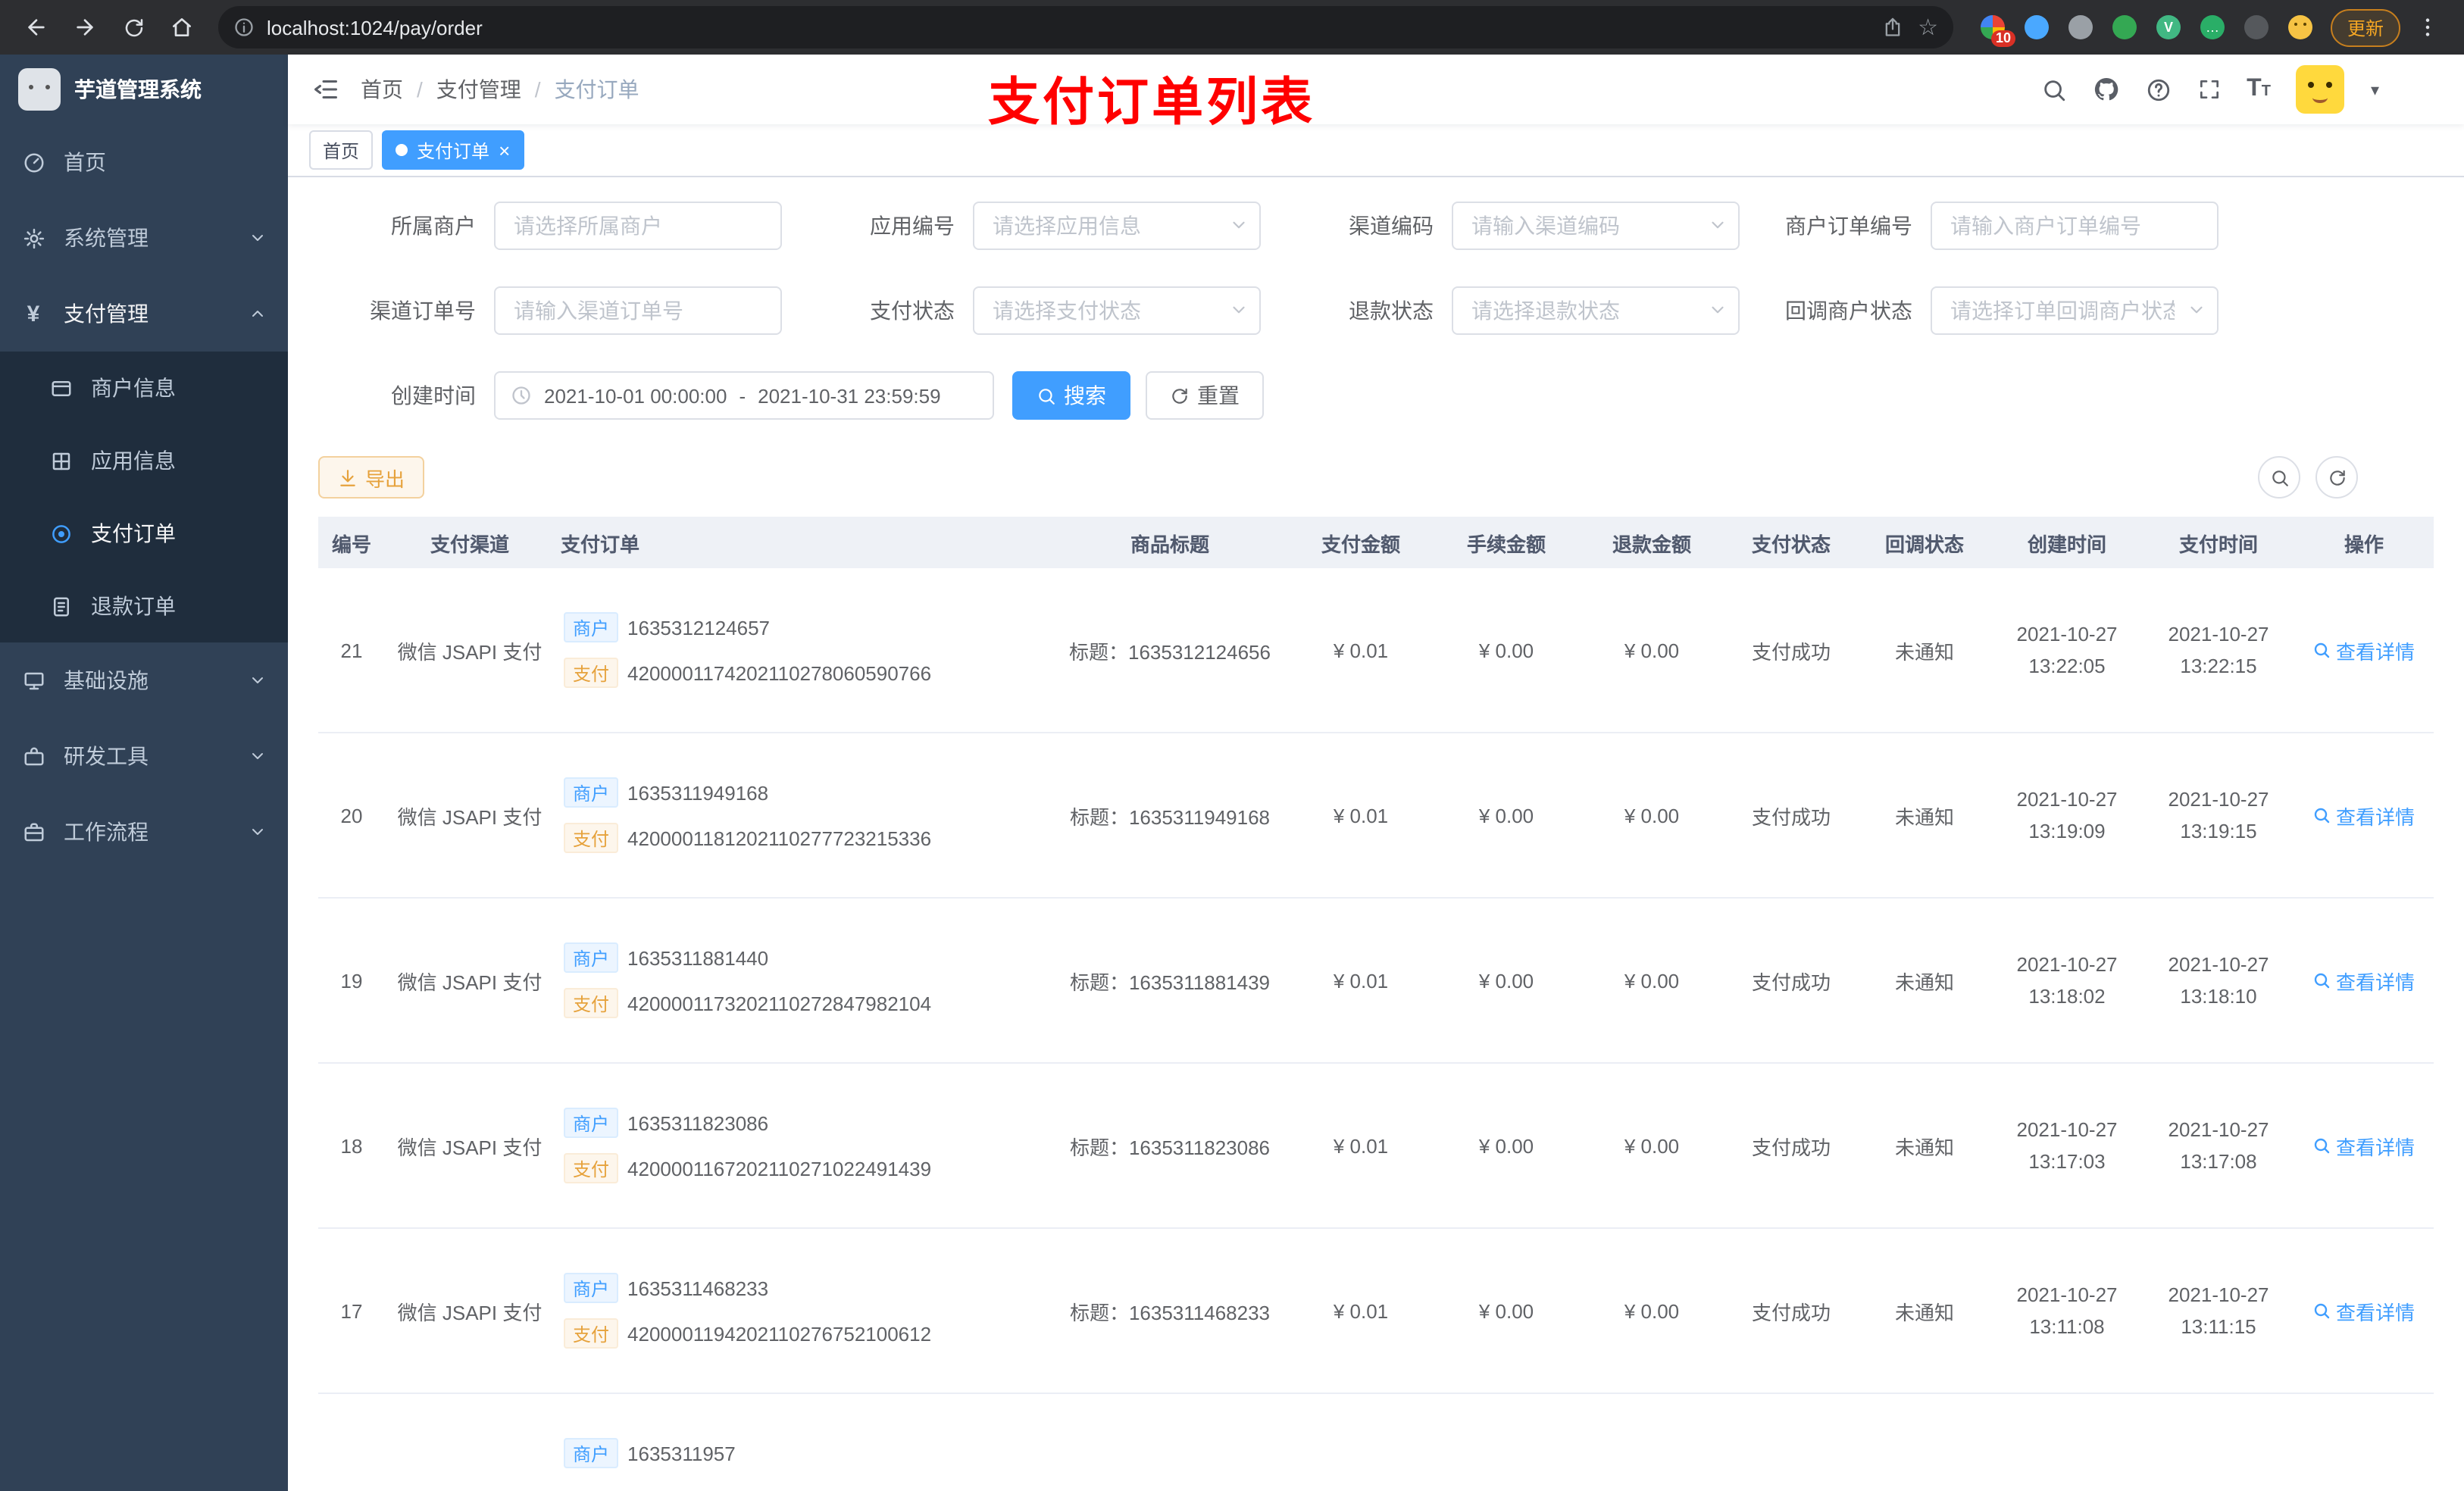  I want to click on pay-status-cell: 支付成功, so click(1791, 1310).